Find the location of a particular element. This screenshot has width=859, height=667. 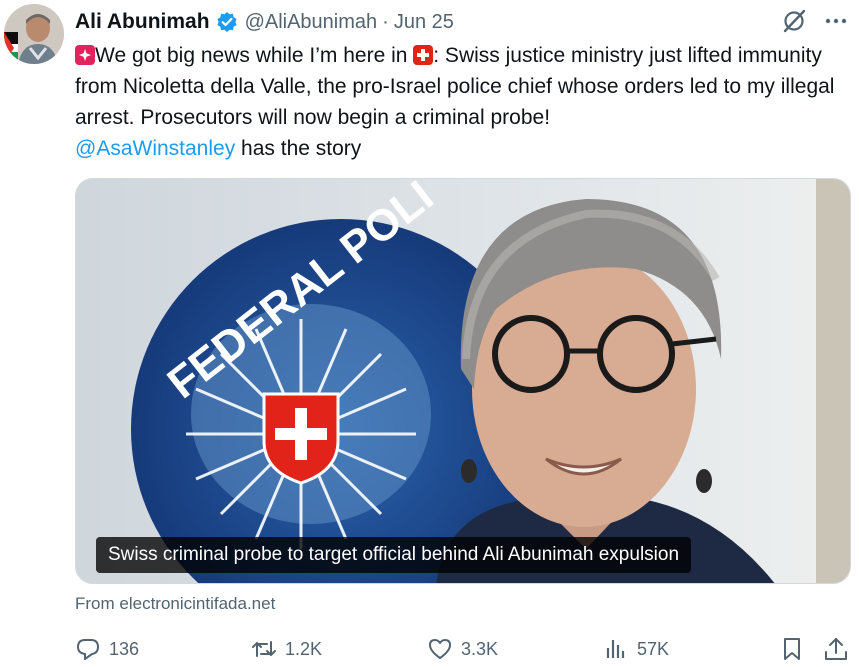

tweet-header: Ali Abunimah @AliAbunimah · Jun 25 is located at coordinates (467, 22).